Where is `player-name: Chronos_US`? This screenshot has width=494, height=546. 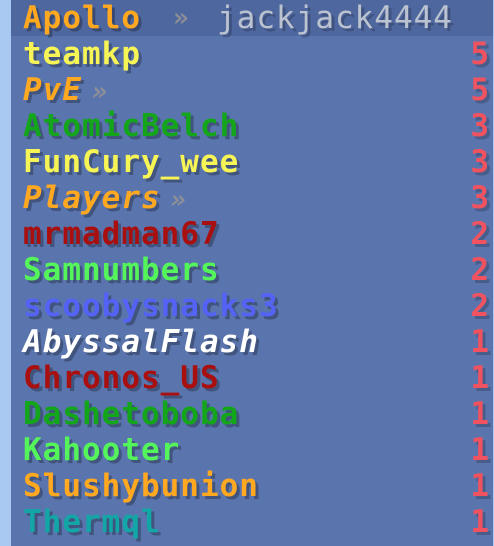
player-name: Chronos_US is located at coordinates (121, 378).